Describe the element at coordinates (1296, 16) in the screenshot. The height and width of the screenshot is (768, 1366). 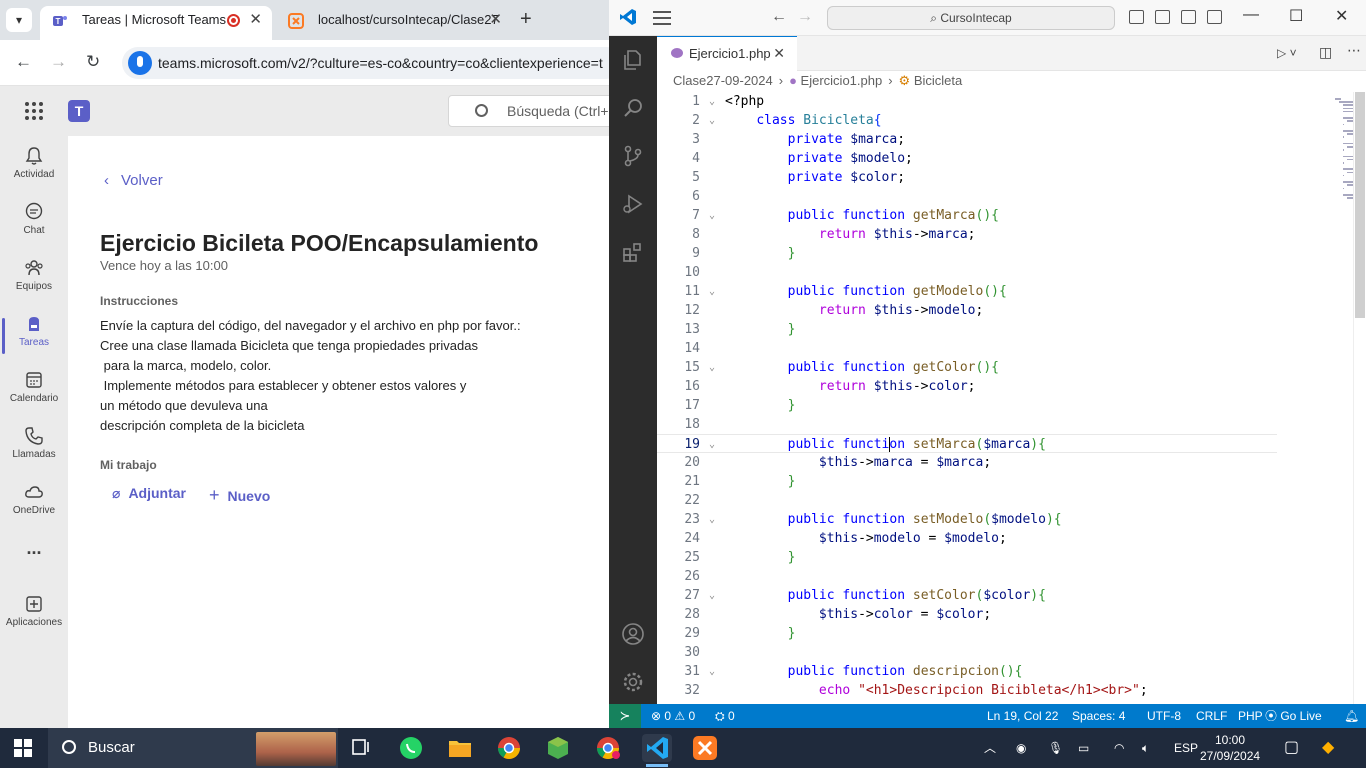
I see `maximize-icon: ☐` at that location.